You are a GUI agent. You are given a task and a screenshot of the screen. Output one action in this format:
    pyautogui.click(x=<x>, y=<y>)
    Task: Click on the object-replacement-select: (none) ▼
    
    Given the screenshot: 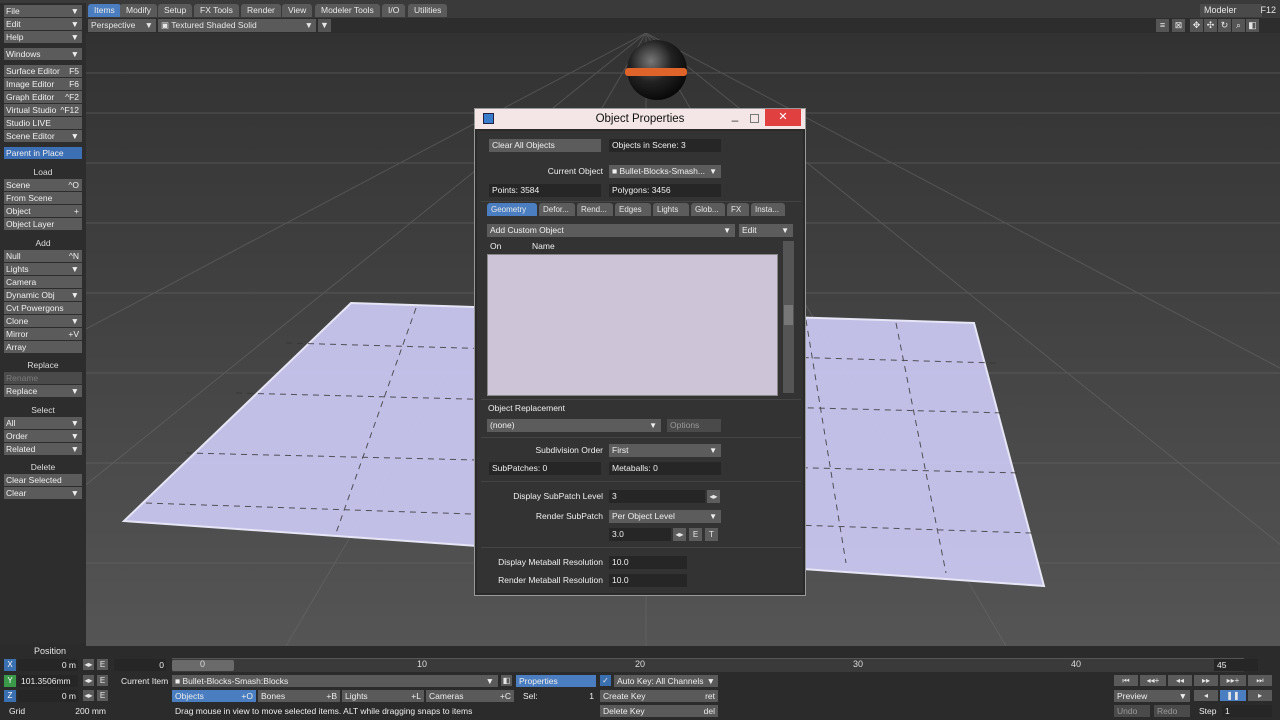 What is the action you would take?
    pyautogui.click(x=574, y=425)
    